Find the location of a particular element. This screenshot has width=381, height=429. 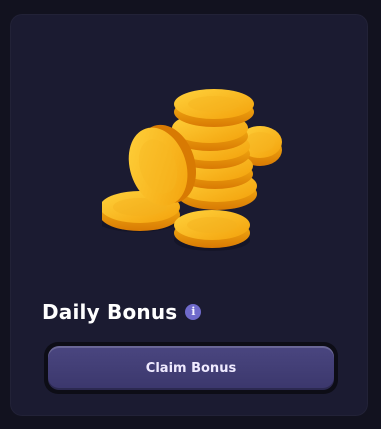

card-title: Daily Bonus is located at coordinates (110, 312).